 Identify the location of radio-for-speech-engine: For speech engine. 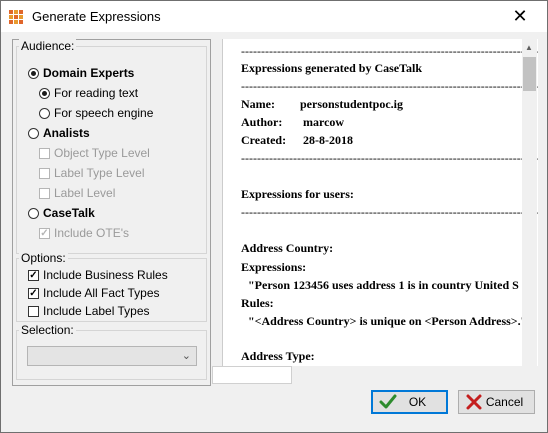
(96, 113).